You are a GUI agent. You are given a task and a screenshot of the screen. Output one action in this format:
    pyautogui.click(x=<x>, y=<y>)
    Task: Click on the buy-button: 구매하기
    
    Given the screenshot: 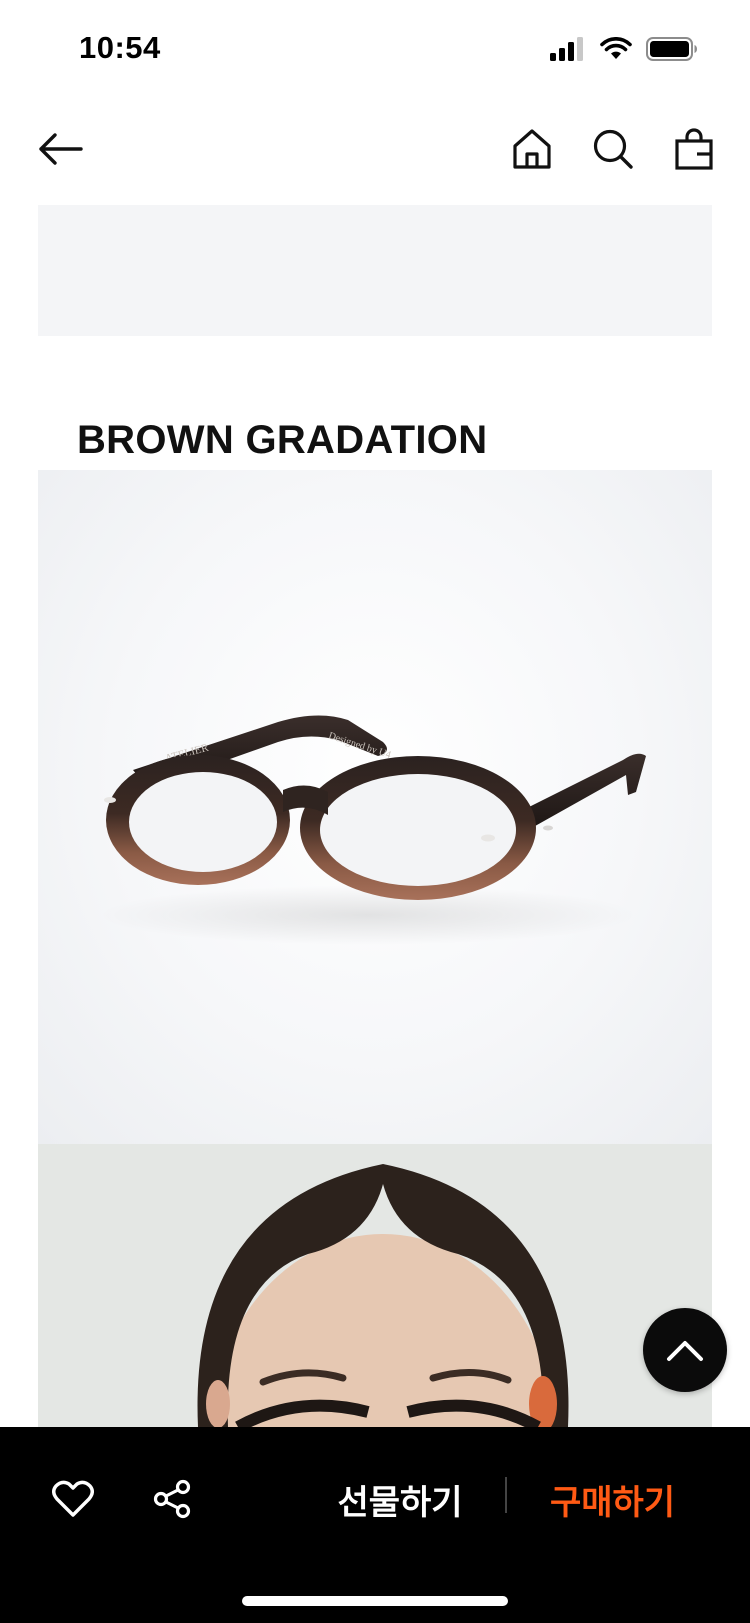 What is the action you would take?
    pyautogui.click(x=612, y=1499)
    